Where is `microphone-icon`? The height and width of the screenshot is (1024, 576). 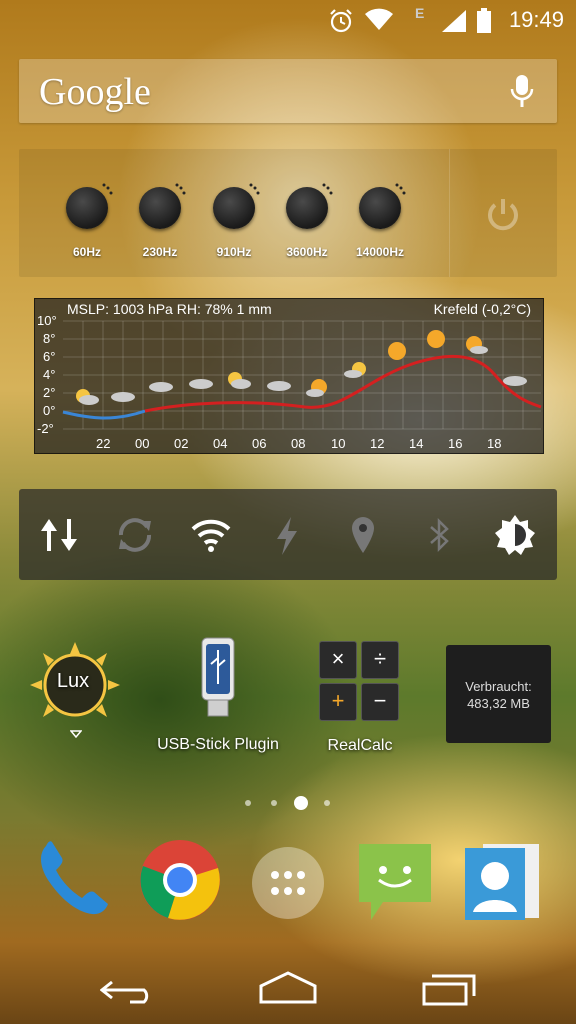 microphone-icon is located at coordinates (522, 92).